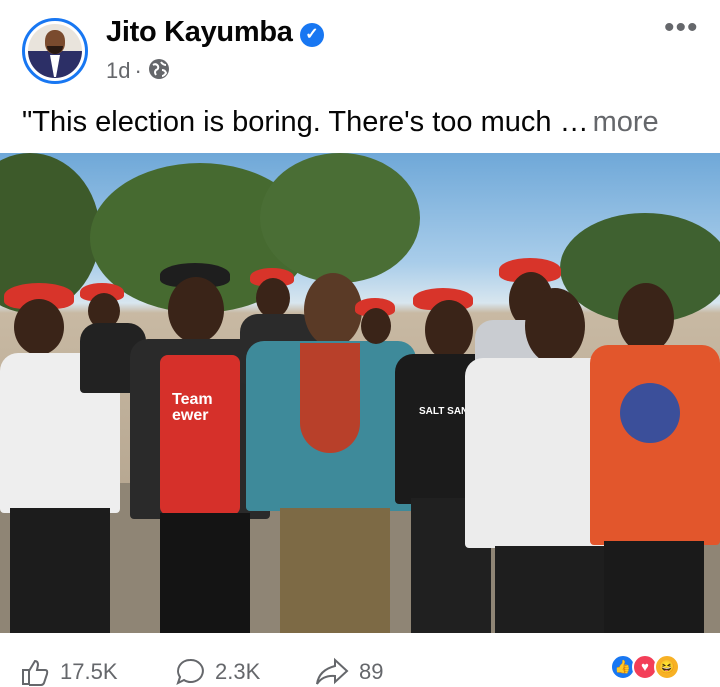 The image size is (720, 687). Describe the element at coordinates (626, 122) in the screenshot. I see `see-more-link: more` at that location.